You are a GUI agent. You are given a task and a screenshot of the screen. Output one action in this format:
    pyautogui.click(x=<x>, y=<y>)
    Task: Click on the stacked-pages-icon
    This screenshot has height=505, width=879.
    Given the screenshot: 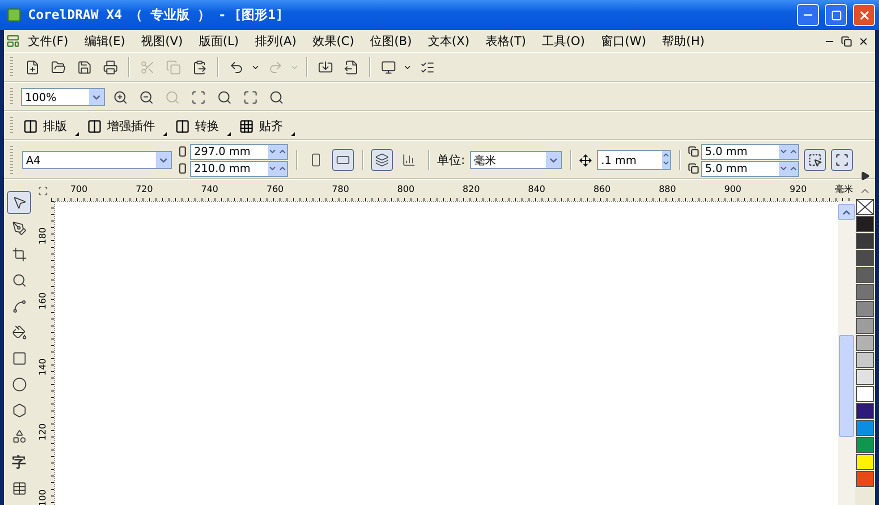 What is the action you would take?
    pyautogui.click(x=382, y=160)
    